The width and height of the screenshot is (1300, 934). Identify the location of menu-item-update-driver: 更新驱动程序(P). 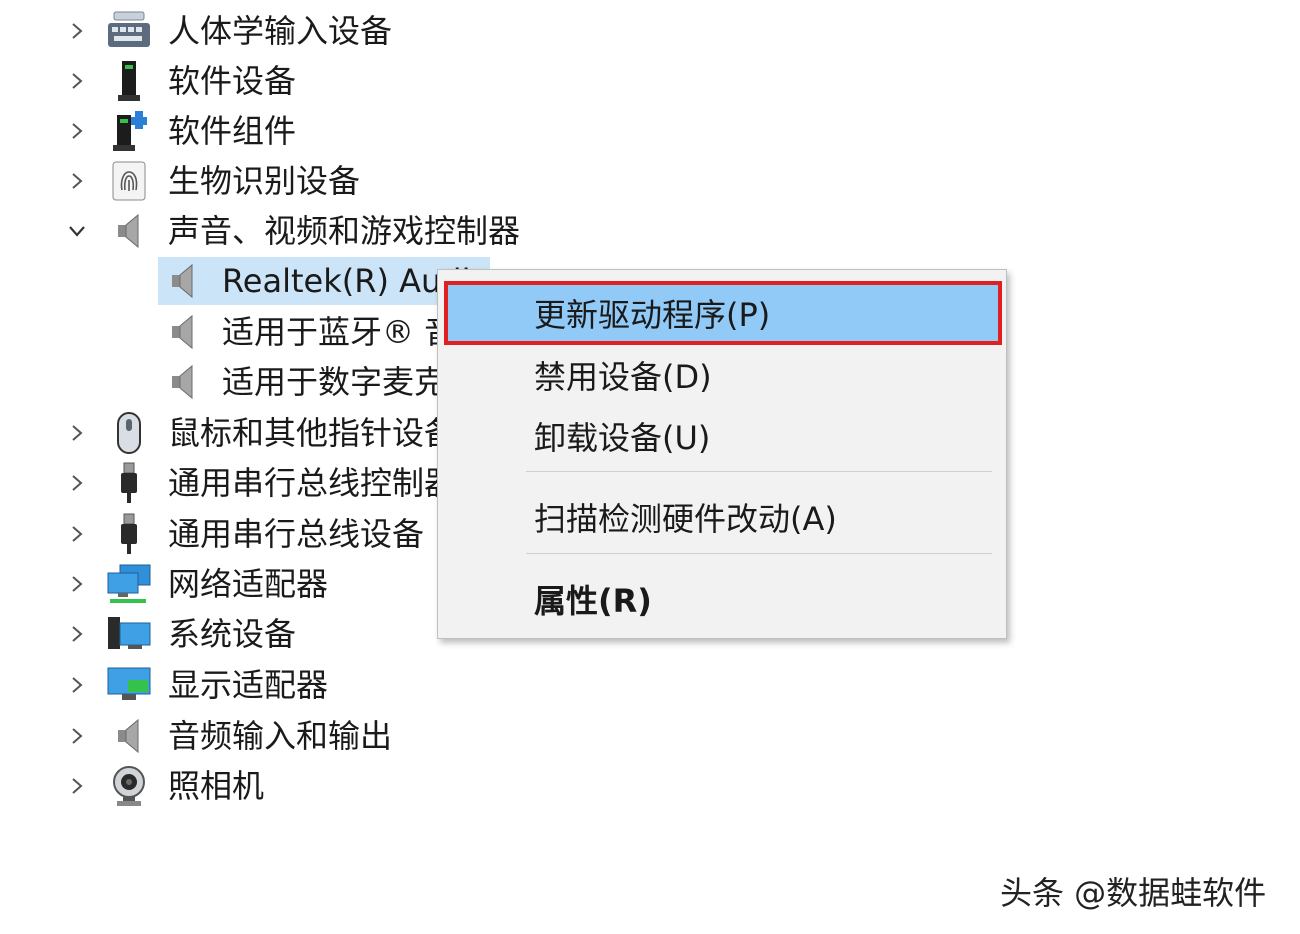
(723, 313).